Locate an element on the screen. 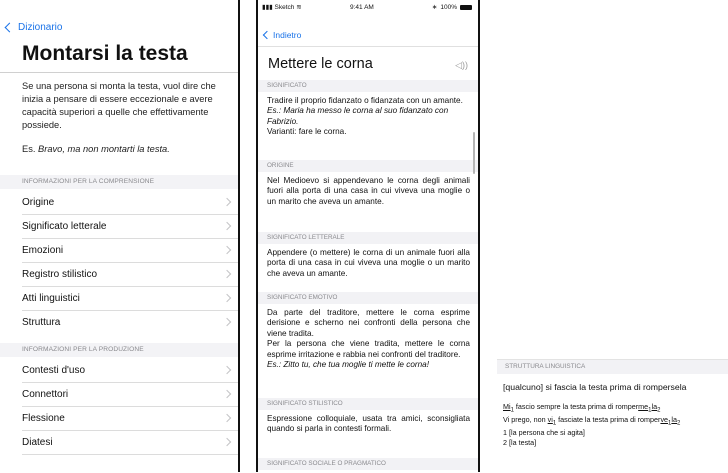 This screenshot has height=473, width=728. scrollbar is located at coordinates (474, 153).